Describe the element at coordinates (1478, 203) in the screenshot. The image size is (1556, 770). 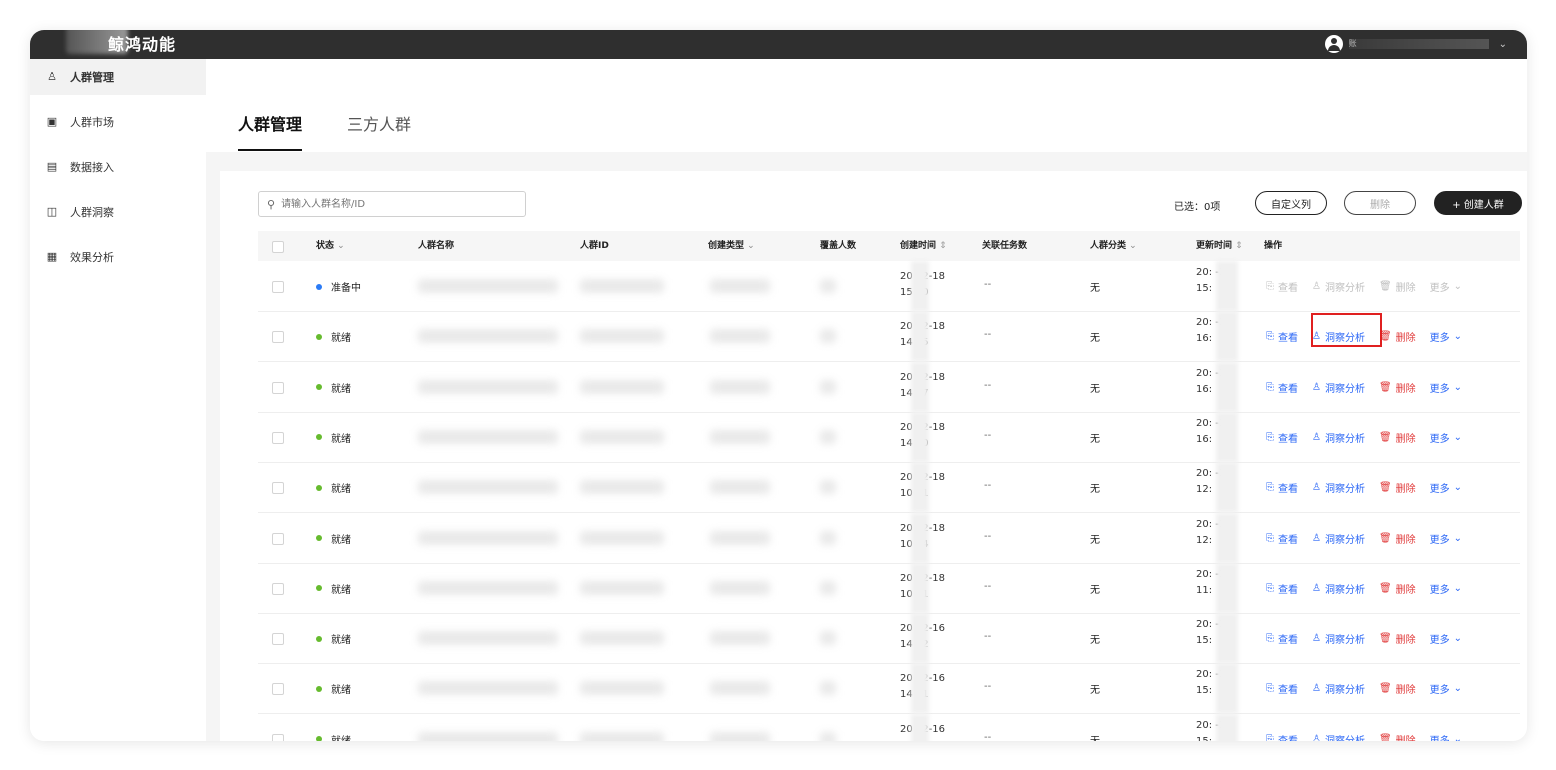
I see `create-crowd-button: + 创建人群` at that location.